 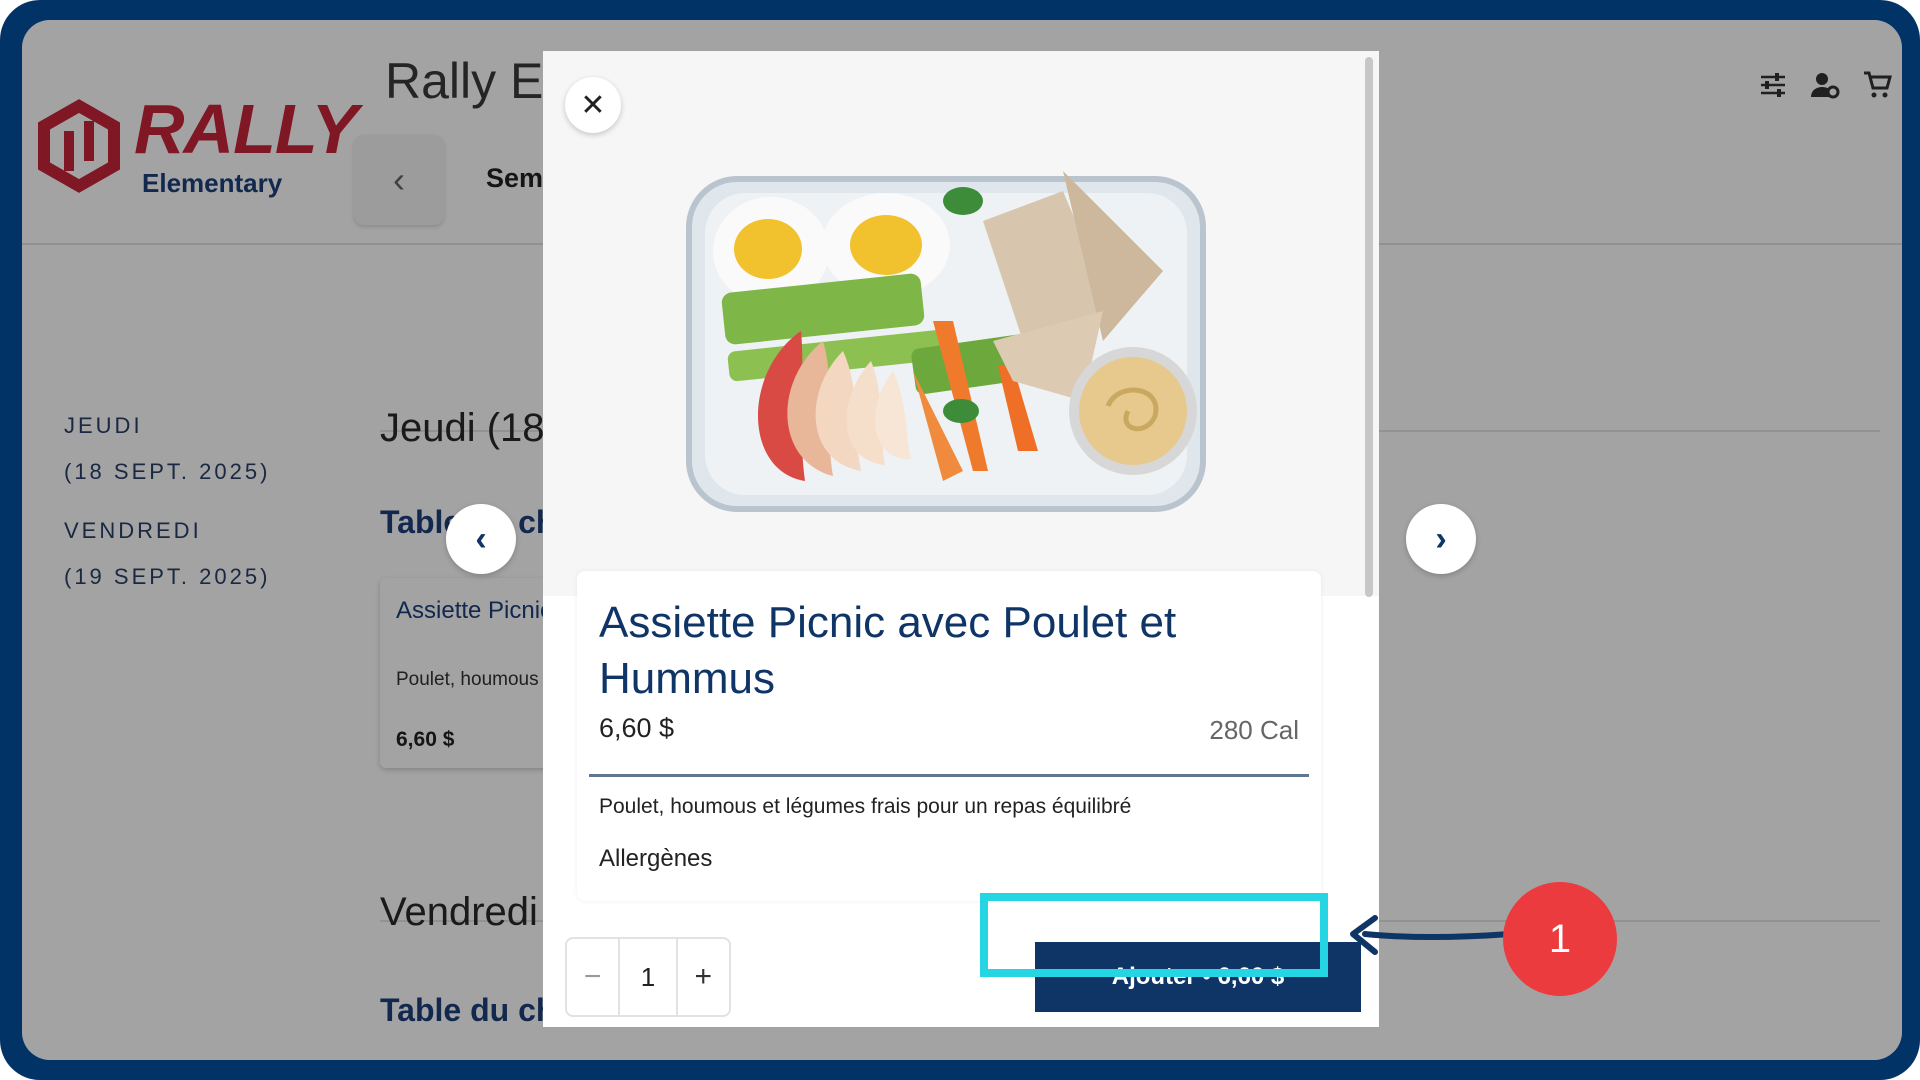 I want to click on chevron-right-icon: ›, so click(x=1441, y=538).